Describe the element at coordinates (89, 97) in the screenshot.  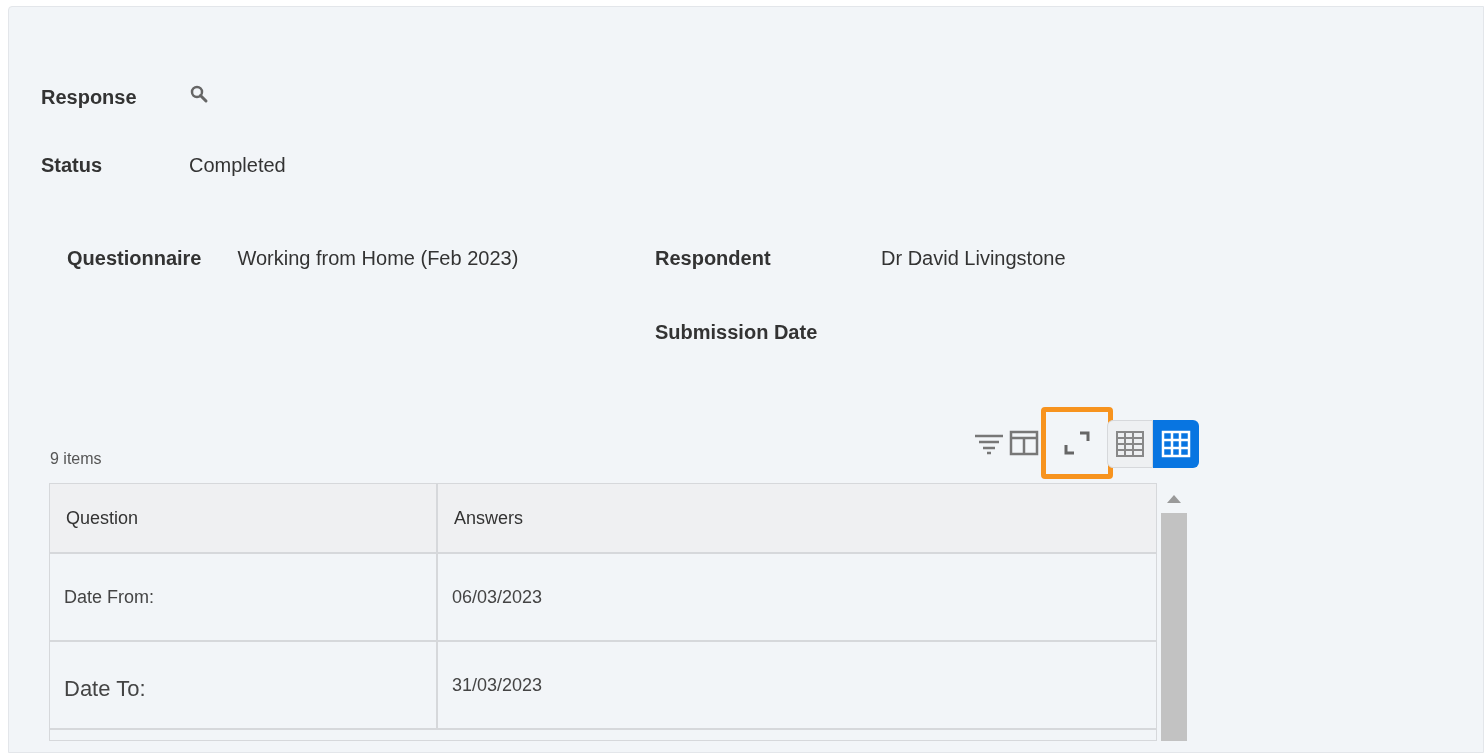
I see `field-label: Response` at that location.